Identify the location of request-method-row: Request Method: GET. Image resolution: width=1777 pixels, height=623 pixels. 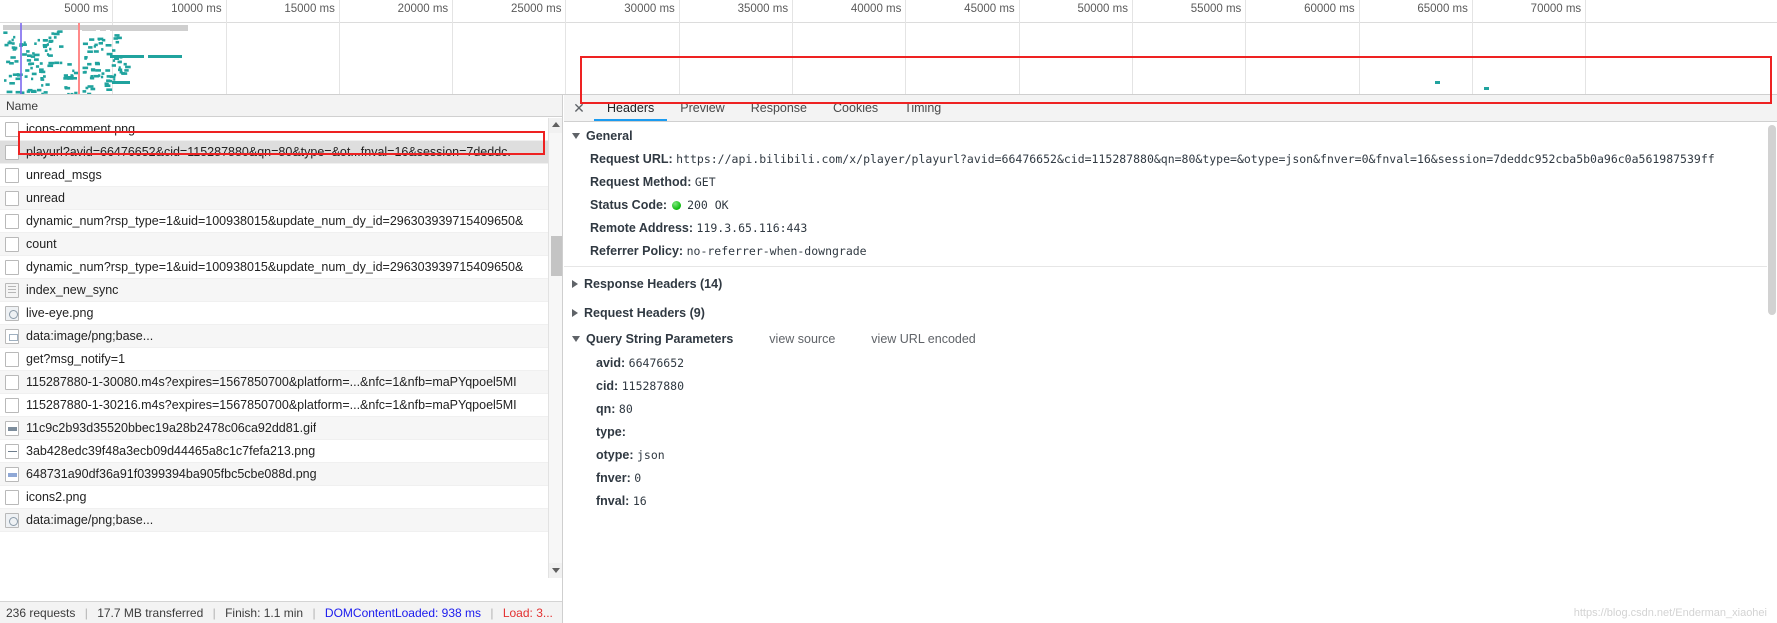
(1170, 182).